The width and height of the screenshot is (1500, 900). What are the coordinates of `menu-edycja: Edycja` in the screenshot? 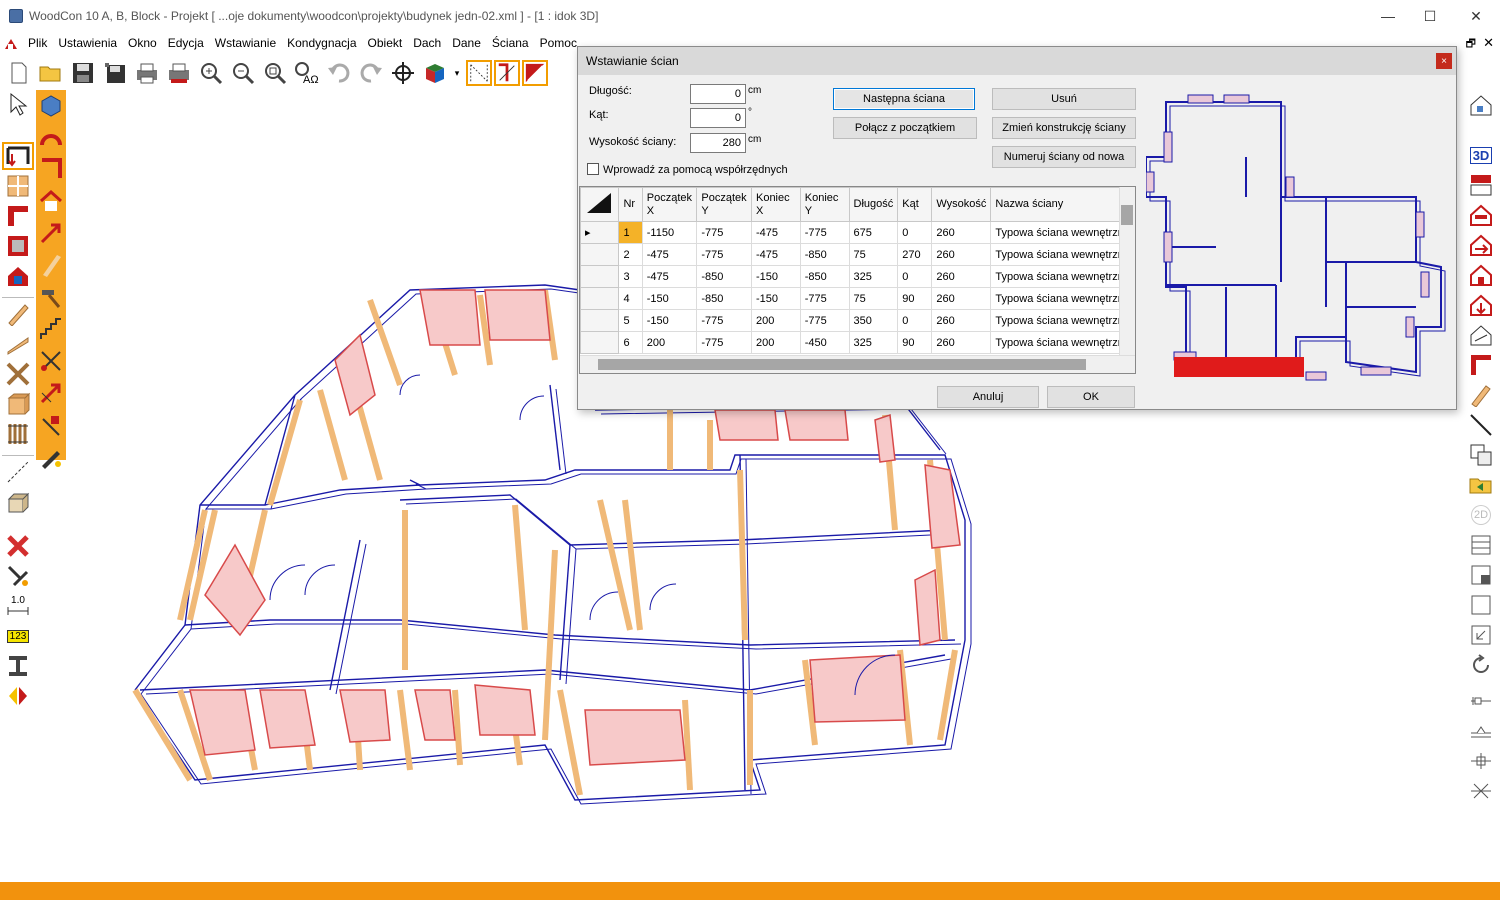 It's located at (186, 43).